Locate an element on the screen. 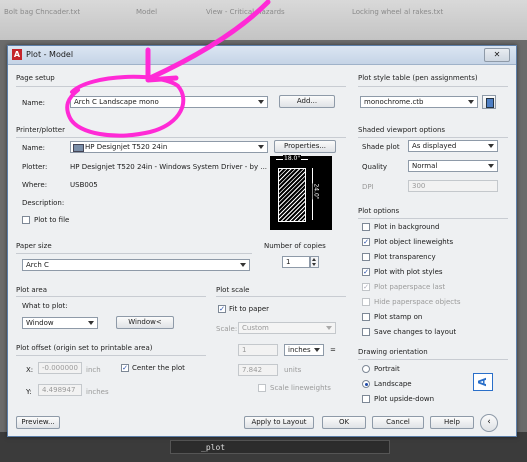 This screenshot has width=527, height=462. annotation-overlay is located at coordinates (168, 69).